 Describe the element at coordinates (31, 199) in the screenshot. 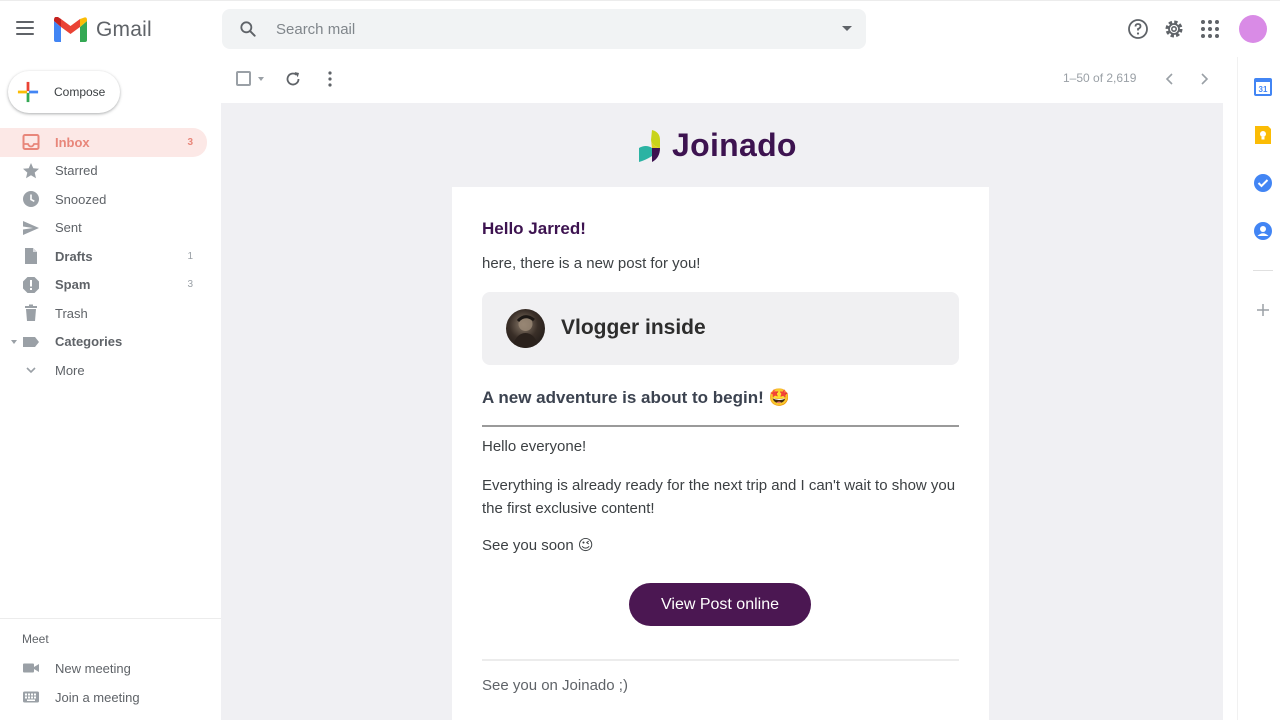

I see `clock-icon` at that location.